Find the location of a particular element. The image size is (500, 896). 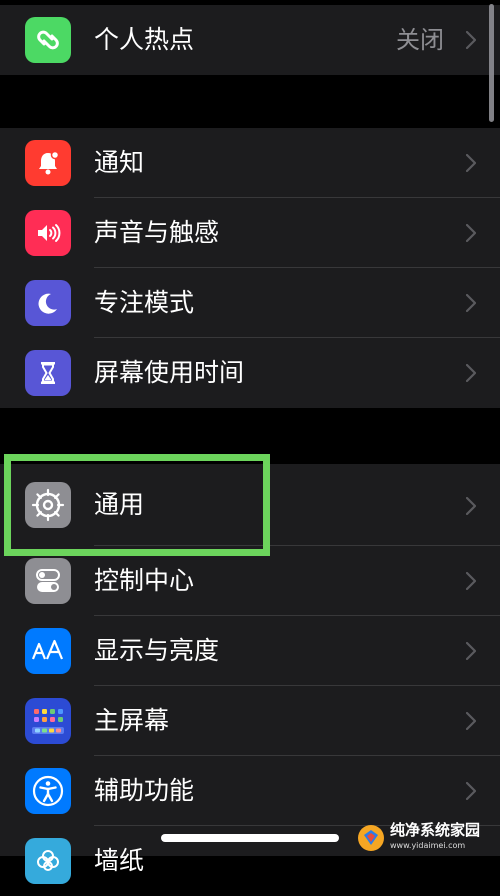

settings-row-control-center: 控制中心 is located at coordinates (250, 581).